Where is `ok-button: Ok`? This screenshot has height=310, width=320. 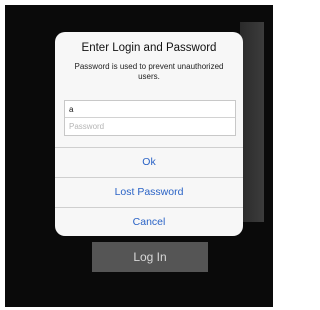
ok-button: Ok is located at coordinates (149, 161).